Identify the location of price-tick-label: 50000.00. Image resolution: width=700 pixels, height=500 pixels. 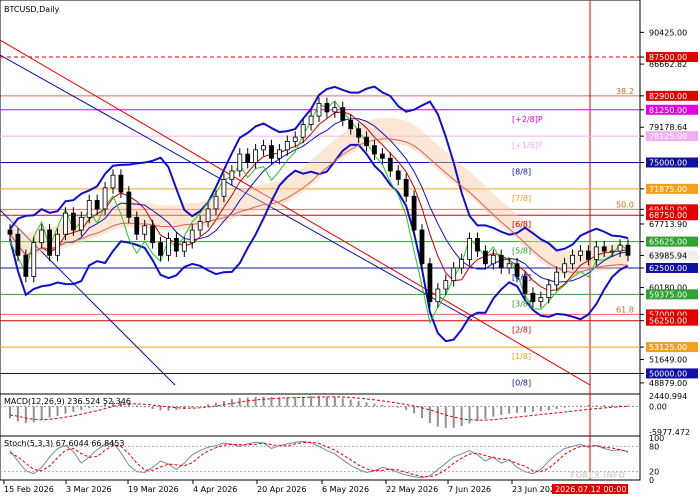
(668, 373).